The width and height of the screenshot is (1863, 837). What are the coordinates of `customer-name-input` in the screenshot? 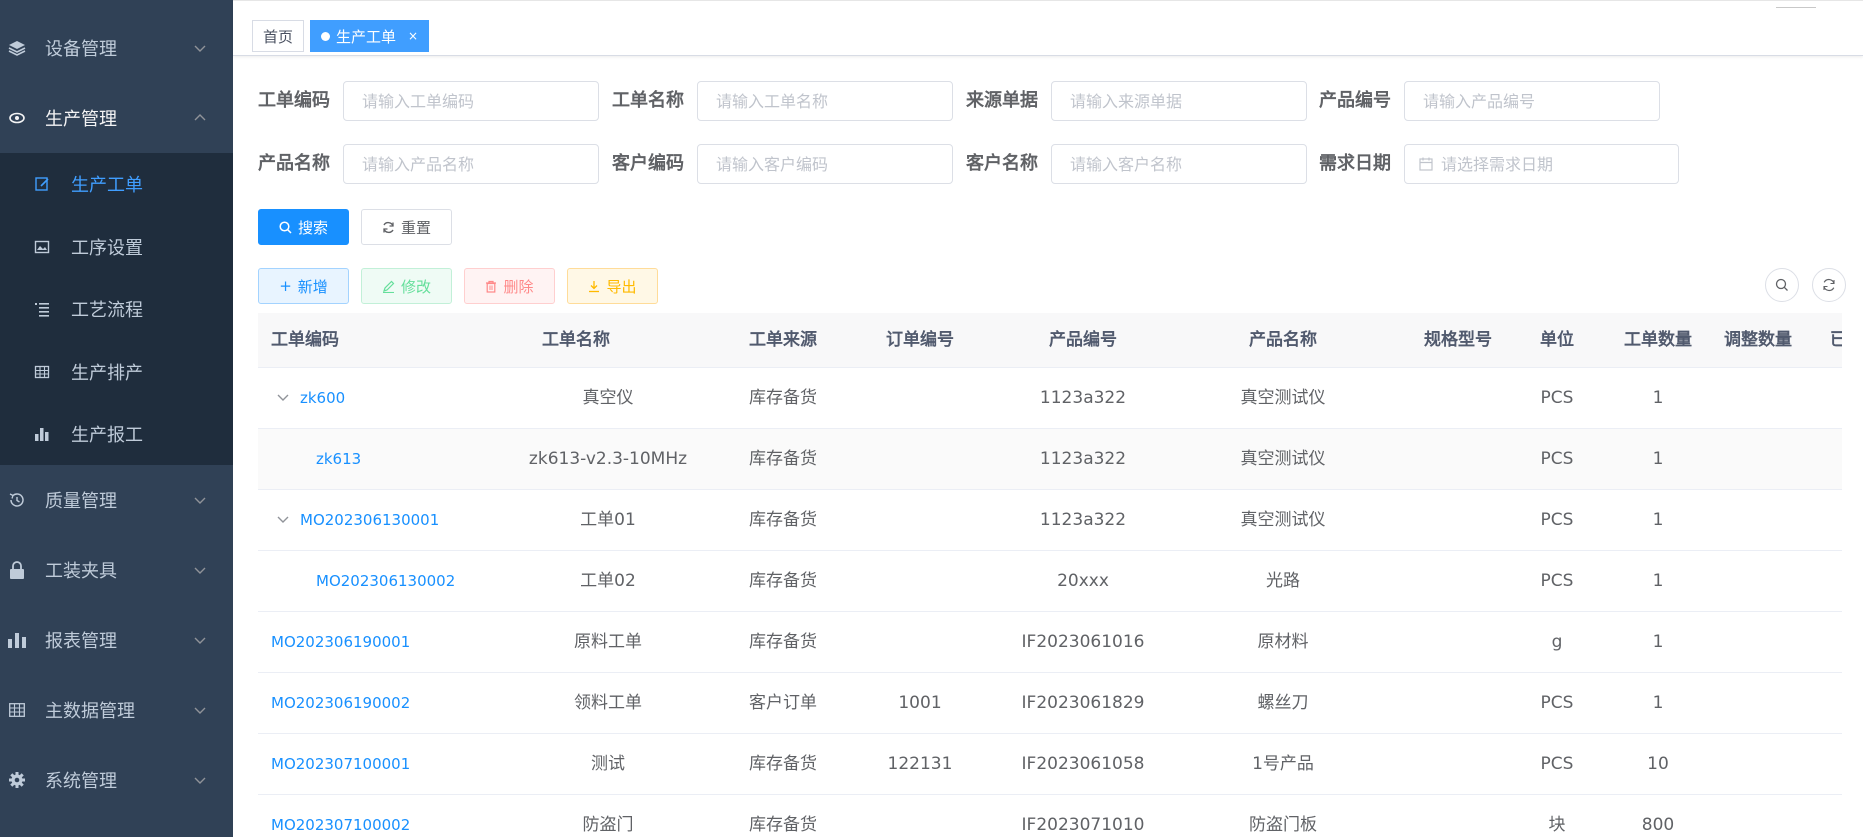 It's located at (1179, 164).